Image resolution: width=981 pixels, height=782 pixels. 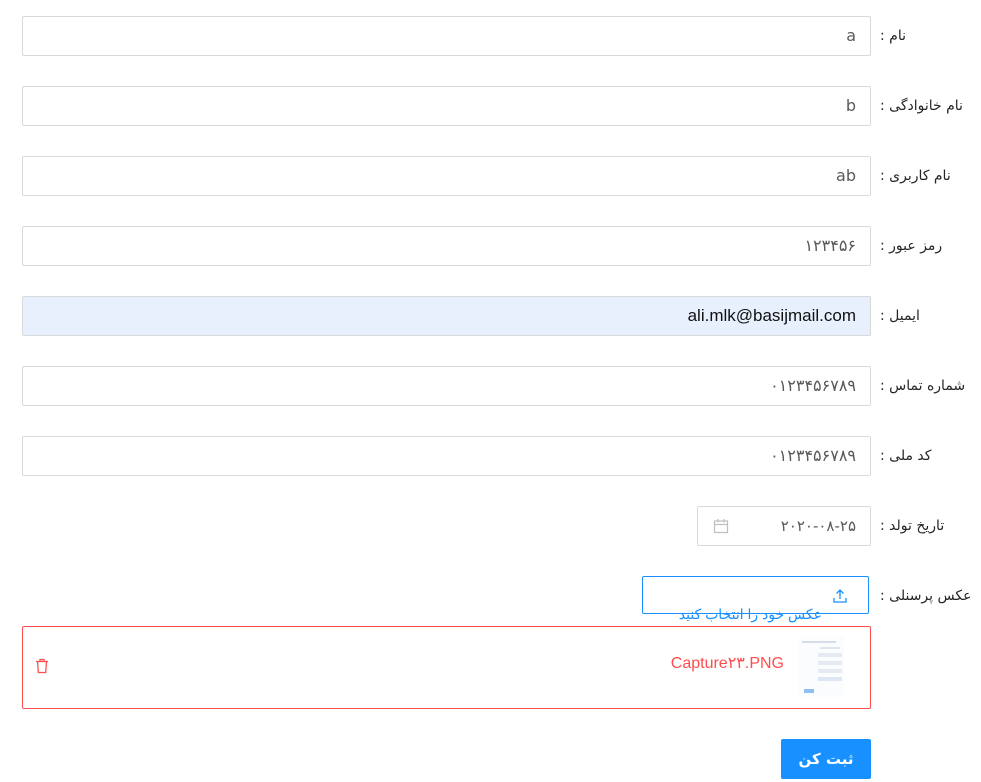 I want to click on password-value: ۱۲۳۴۵۶, so click(x=830, y=245).